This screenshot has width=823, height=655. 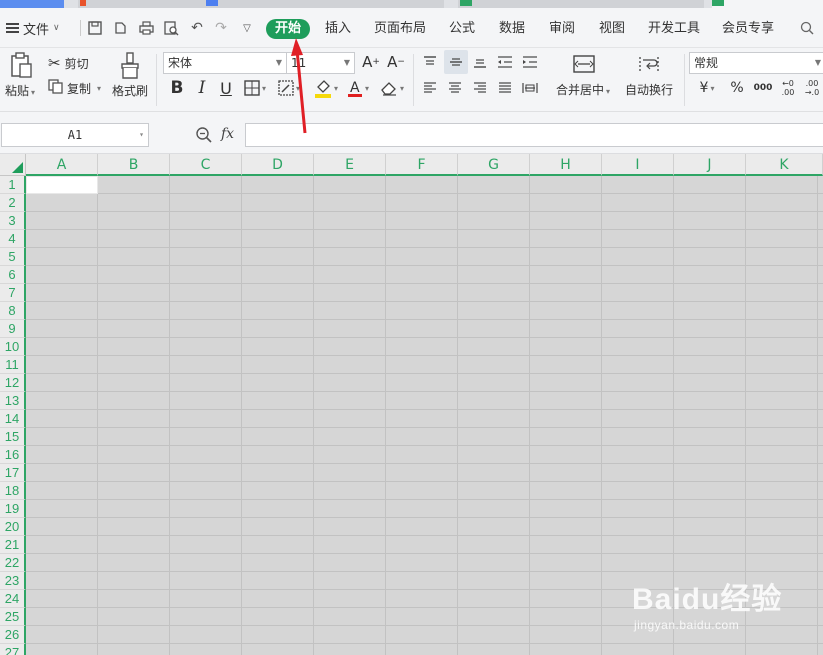 I want to click on formula-input, so click(x=534, y=135).